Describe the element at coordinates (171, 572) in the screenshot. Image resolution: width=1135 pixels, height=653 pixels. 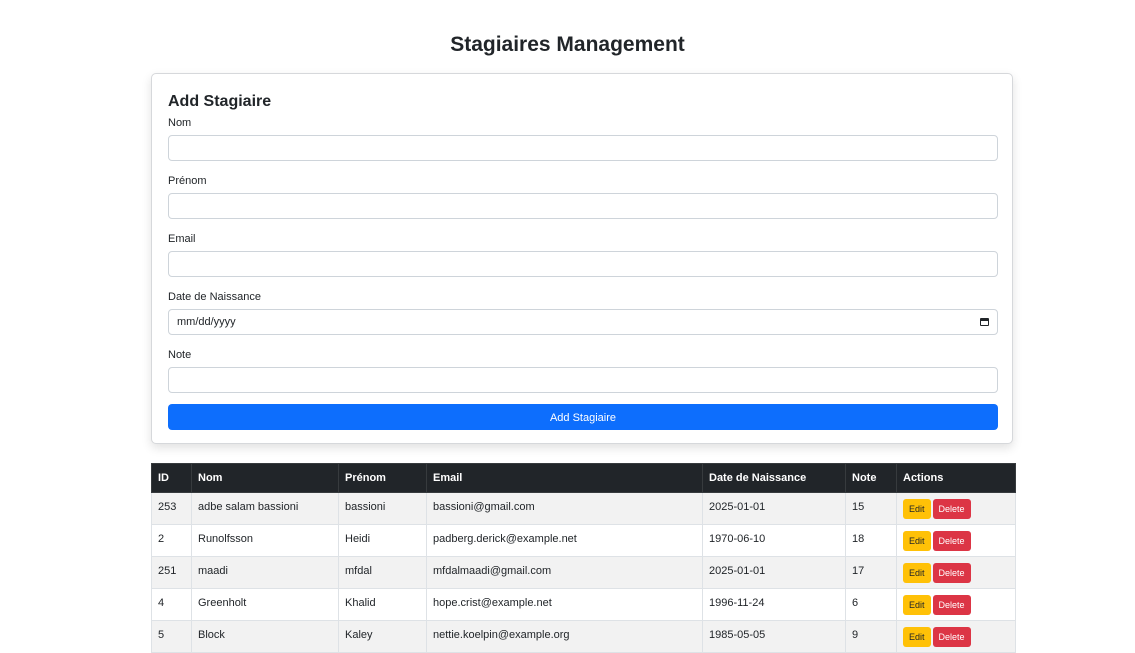
I see `cell-id: 251` at that location.